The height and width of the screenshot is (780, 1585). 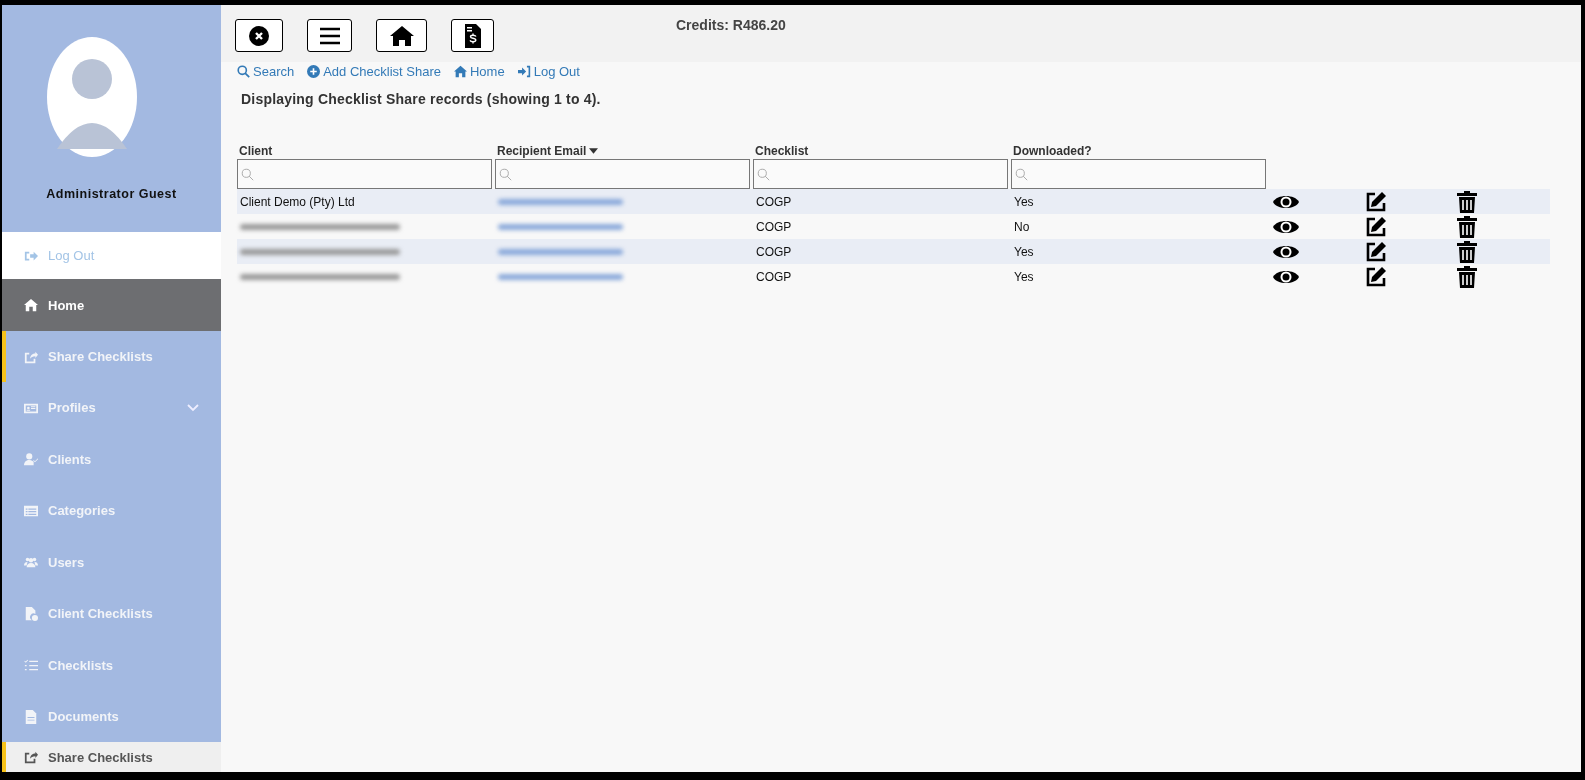 What do you see at coordinates (31, 665) in the screenshot?
I see `tasks-icon` at bounding box center [31, 665].